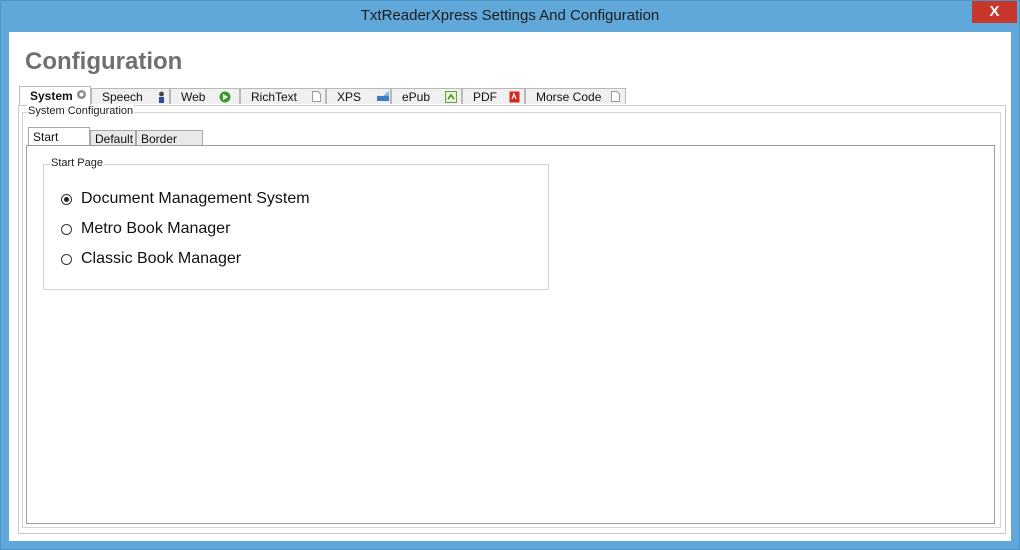  I want to click on tab-label: Speech, so click(122, 97).